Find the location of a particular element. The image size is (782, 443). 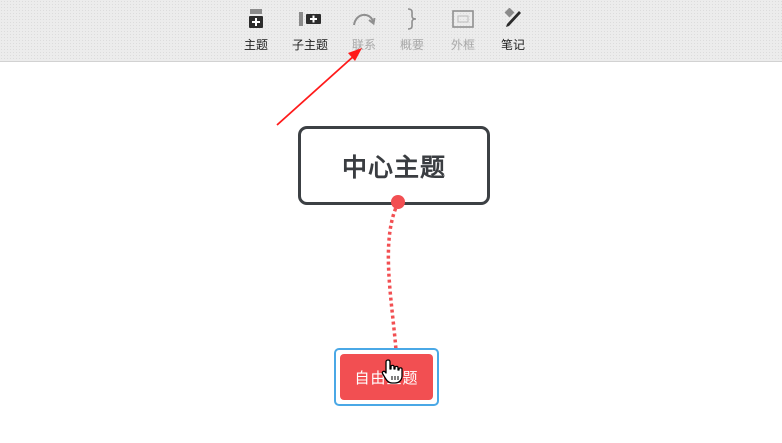

relationship-line is located at coordinates (393, 276).